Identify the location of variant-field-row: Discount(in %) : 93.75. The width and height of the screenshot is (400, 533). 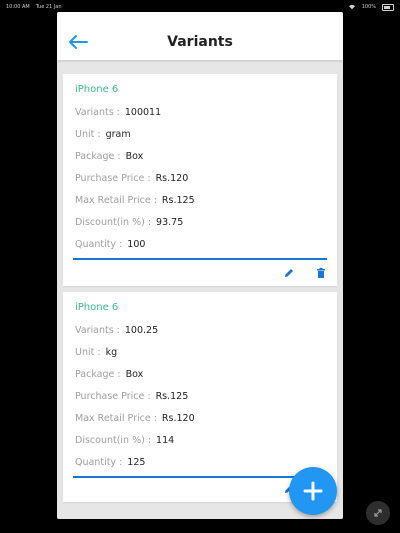
(129, 222).